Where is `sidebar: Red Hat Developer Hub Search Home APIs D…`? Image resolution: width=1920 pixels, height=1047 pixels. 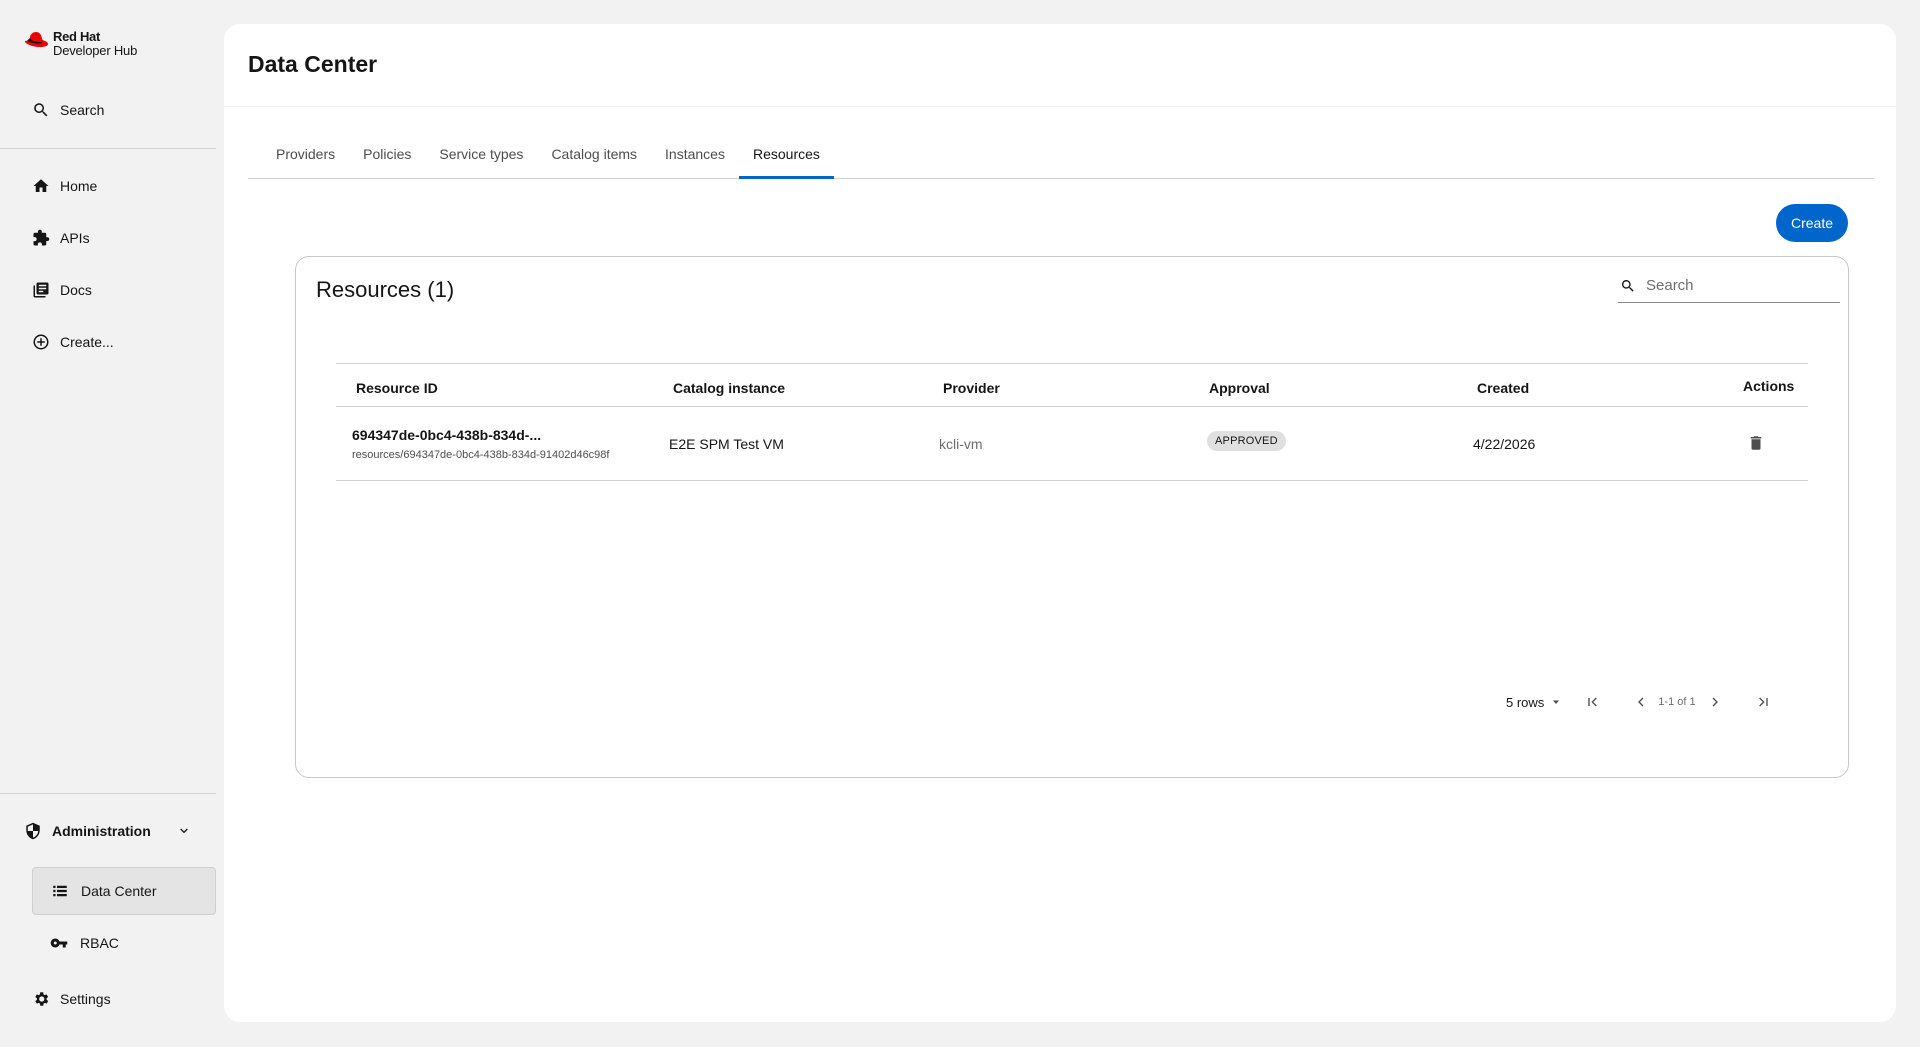
sidebar: Red Hat Developer Hub Search Home APIs D… is located at coordinates (108, 523).